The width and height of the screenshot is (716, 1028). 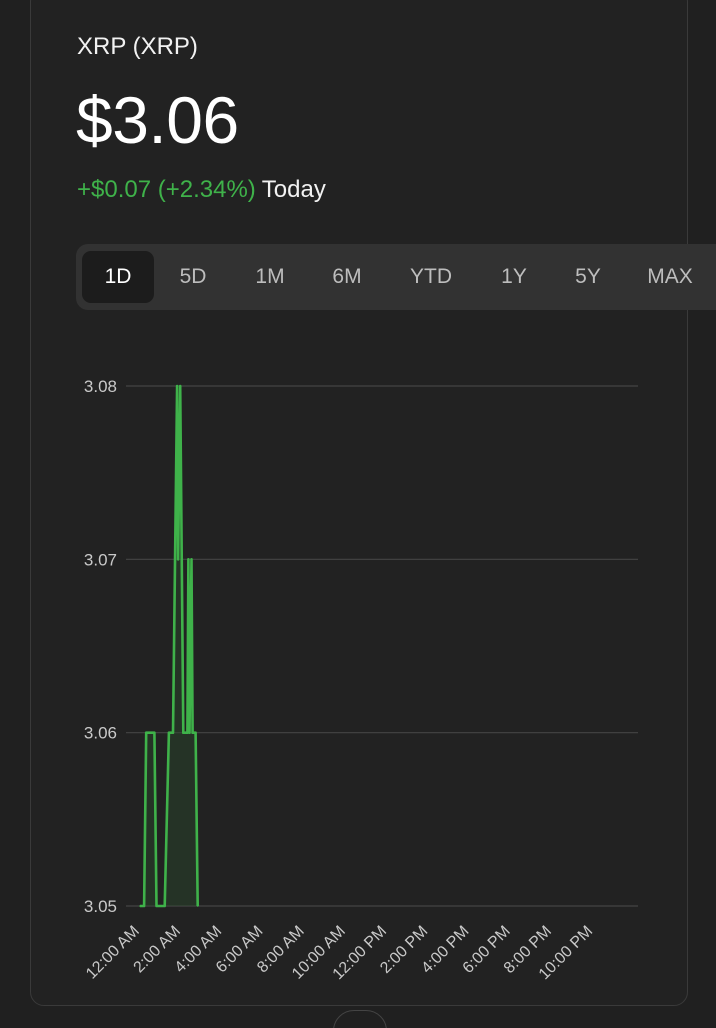 I want to click on scroll-handle, so click(x=360, y=1019).